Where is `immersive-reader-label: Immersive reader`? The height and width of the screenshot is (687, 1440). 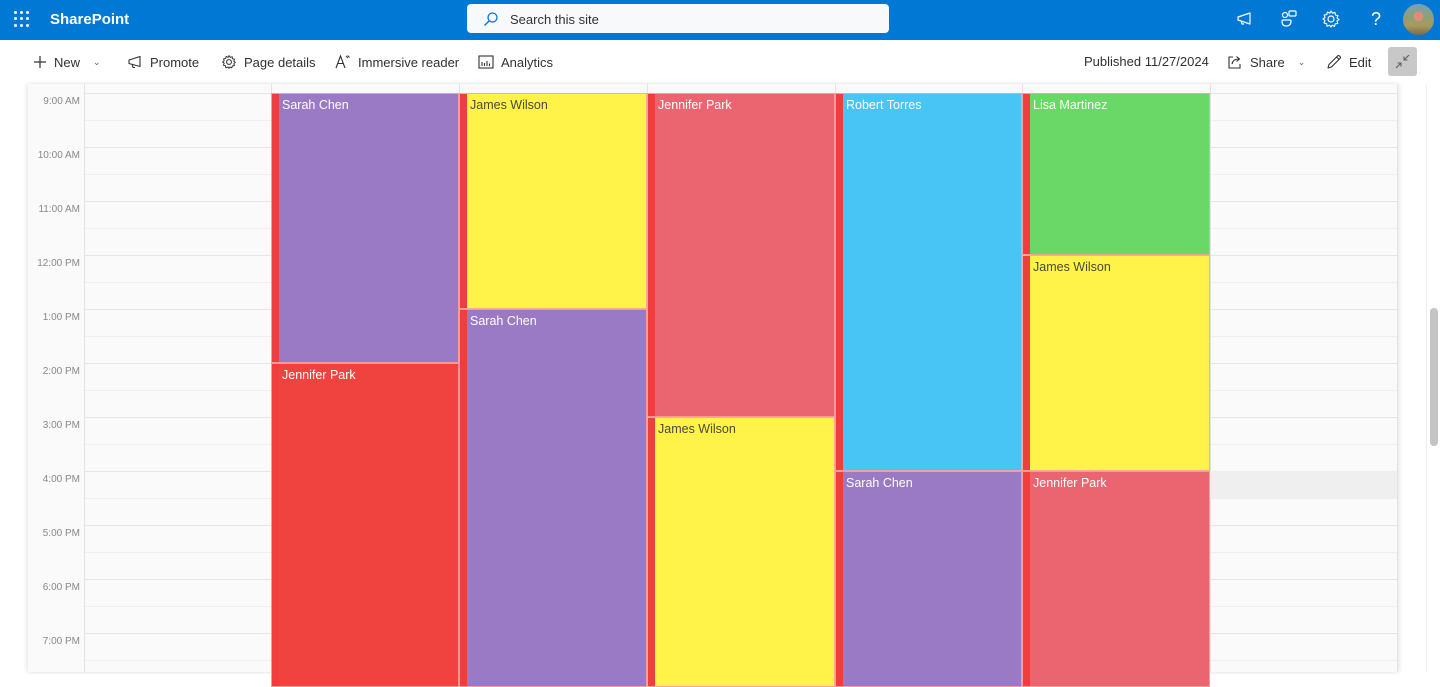
immersive-reader-label: Immersive reader is located at coordinates (409, 62).